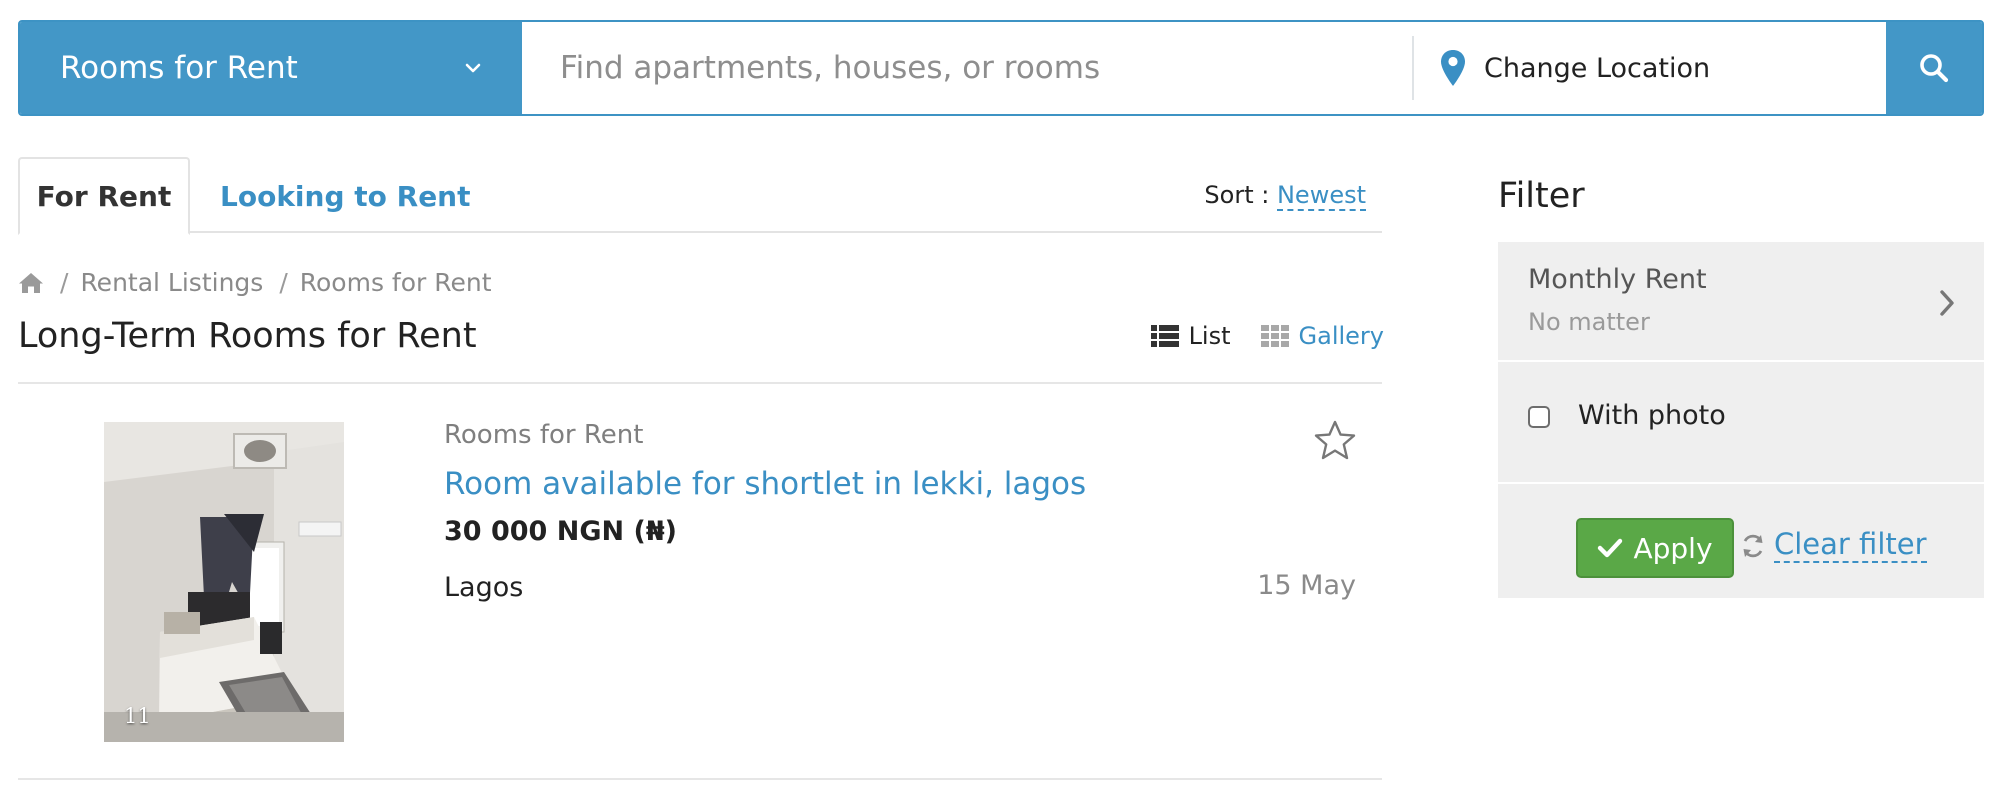  What do you see at coordinates (171, 282) in the screenshot?
I see `breadcrumb-rental-listings: Rental Listings` at bounding box center [171, 282].